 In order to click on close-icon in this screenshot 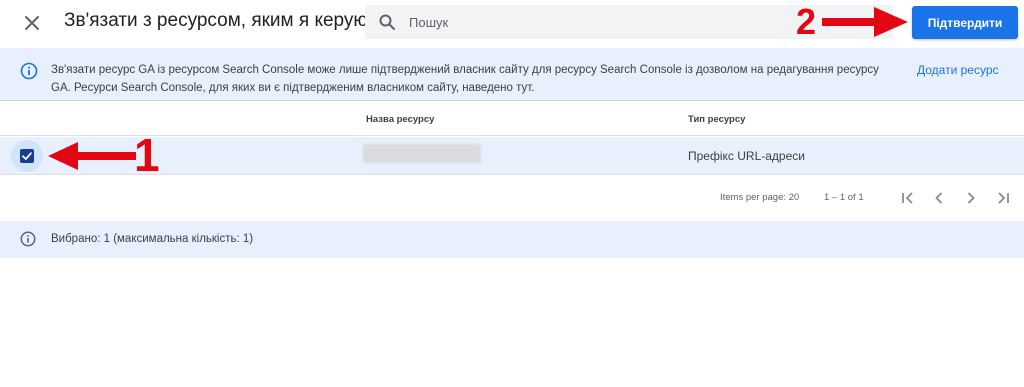, I will do `click(32, 23)`.